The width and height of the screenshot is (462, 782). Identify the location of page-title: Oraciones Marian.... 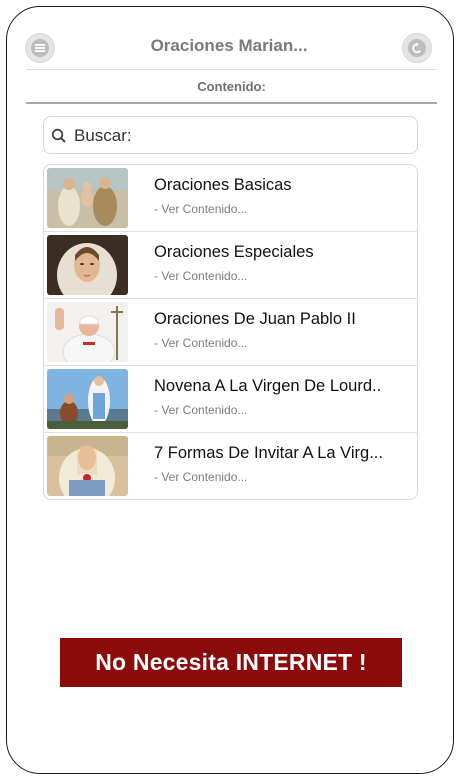
(229, 45).